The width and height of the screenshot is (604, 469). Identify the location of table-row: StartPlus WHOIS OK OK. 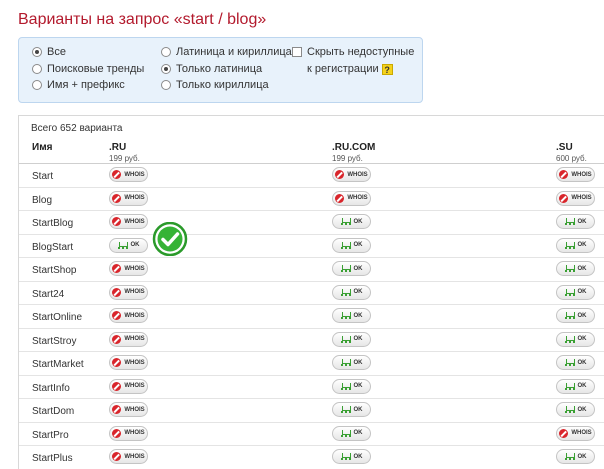
(311, 457).